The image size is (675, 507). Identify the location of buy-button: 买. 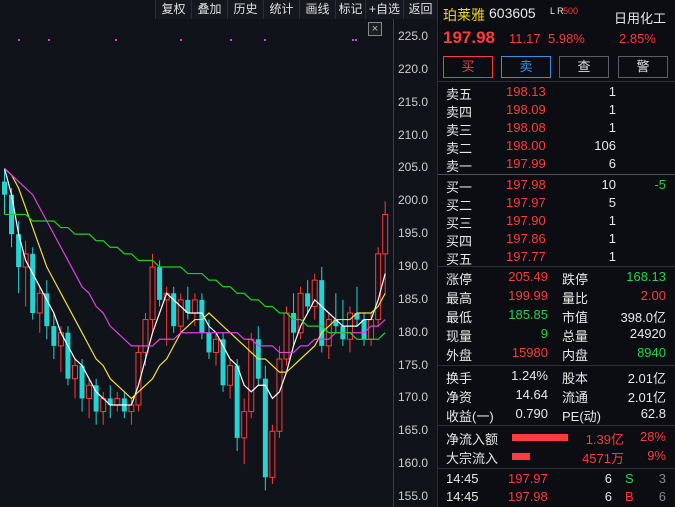
(468, 67).